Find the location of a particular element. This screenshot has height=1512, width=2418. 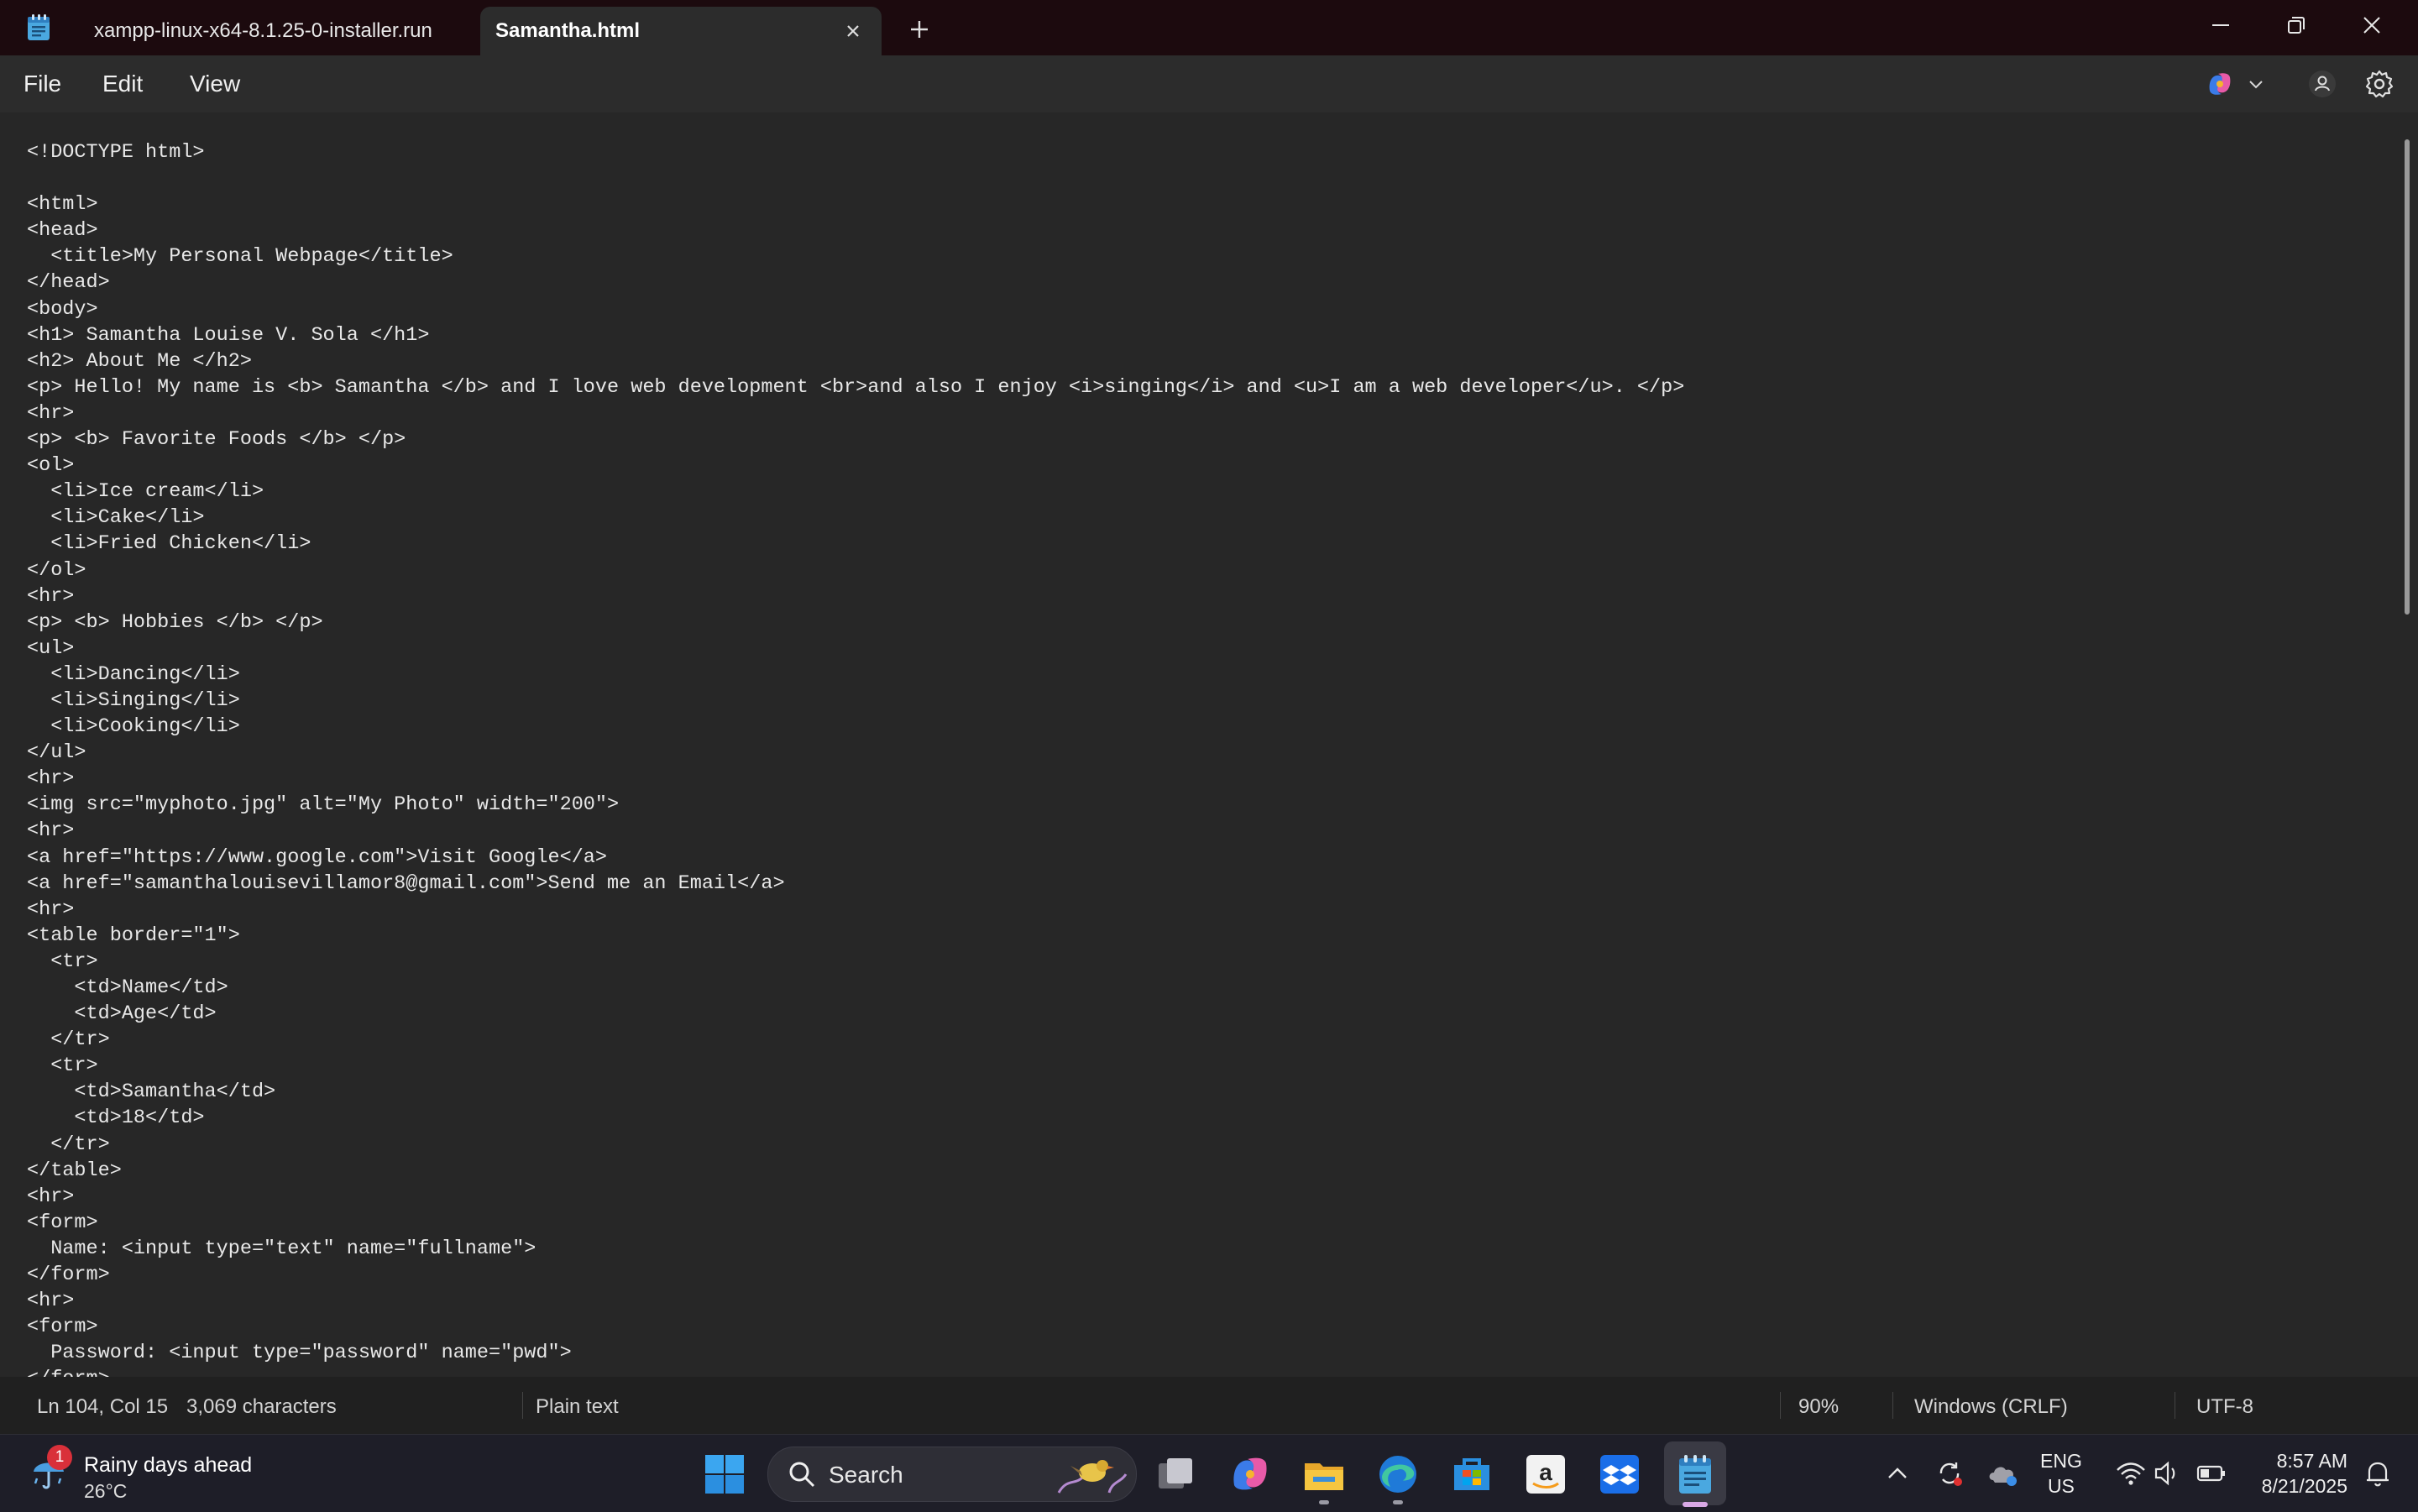

menu-bar: File Edit View is located at coordinates (1209, 83).